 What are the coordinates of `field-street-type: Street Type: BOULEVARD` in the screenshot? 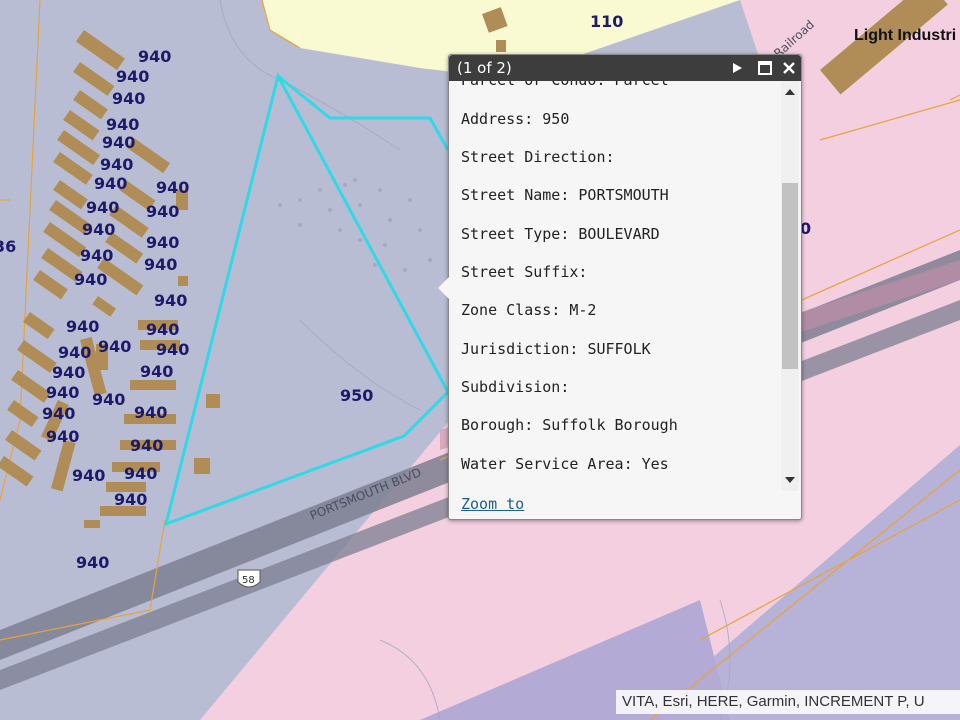 It's located at (560, 234).